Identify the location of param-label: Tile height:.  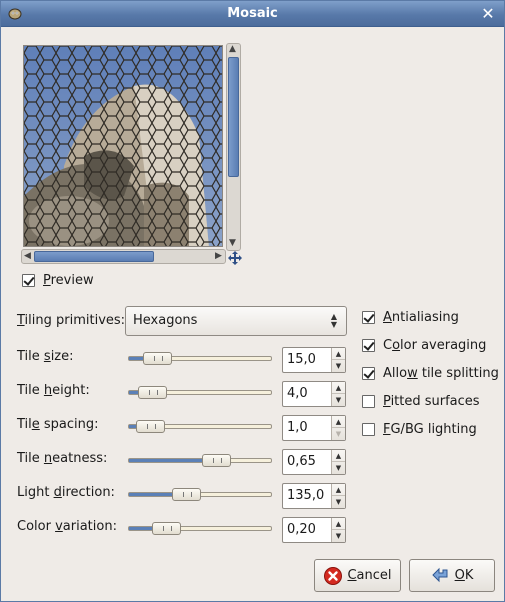
(53, 390).